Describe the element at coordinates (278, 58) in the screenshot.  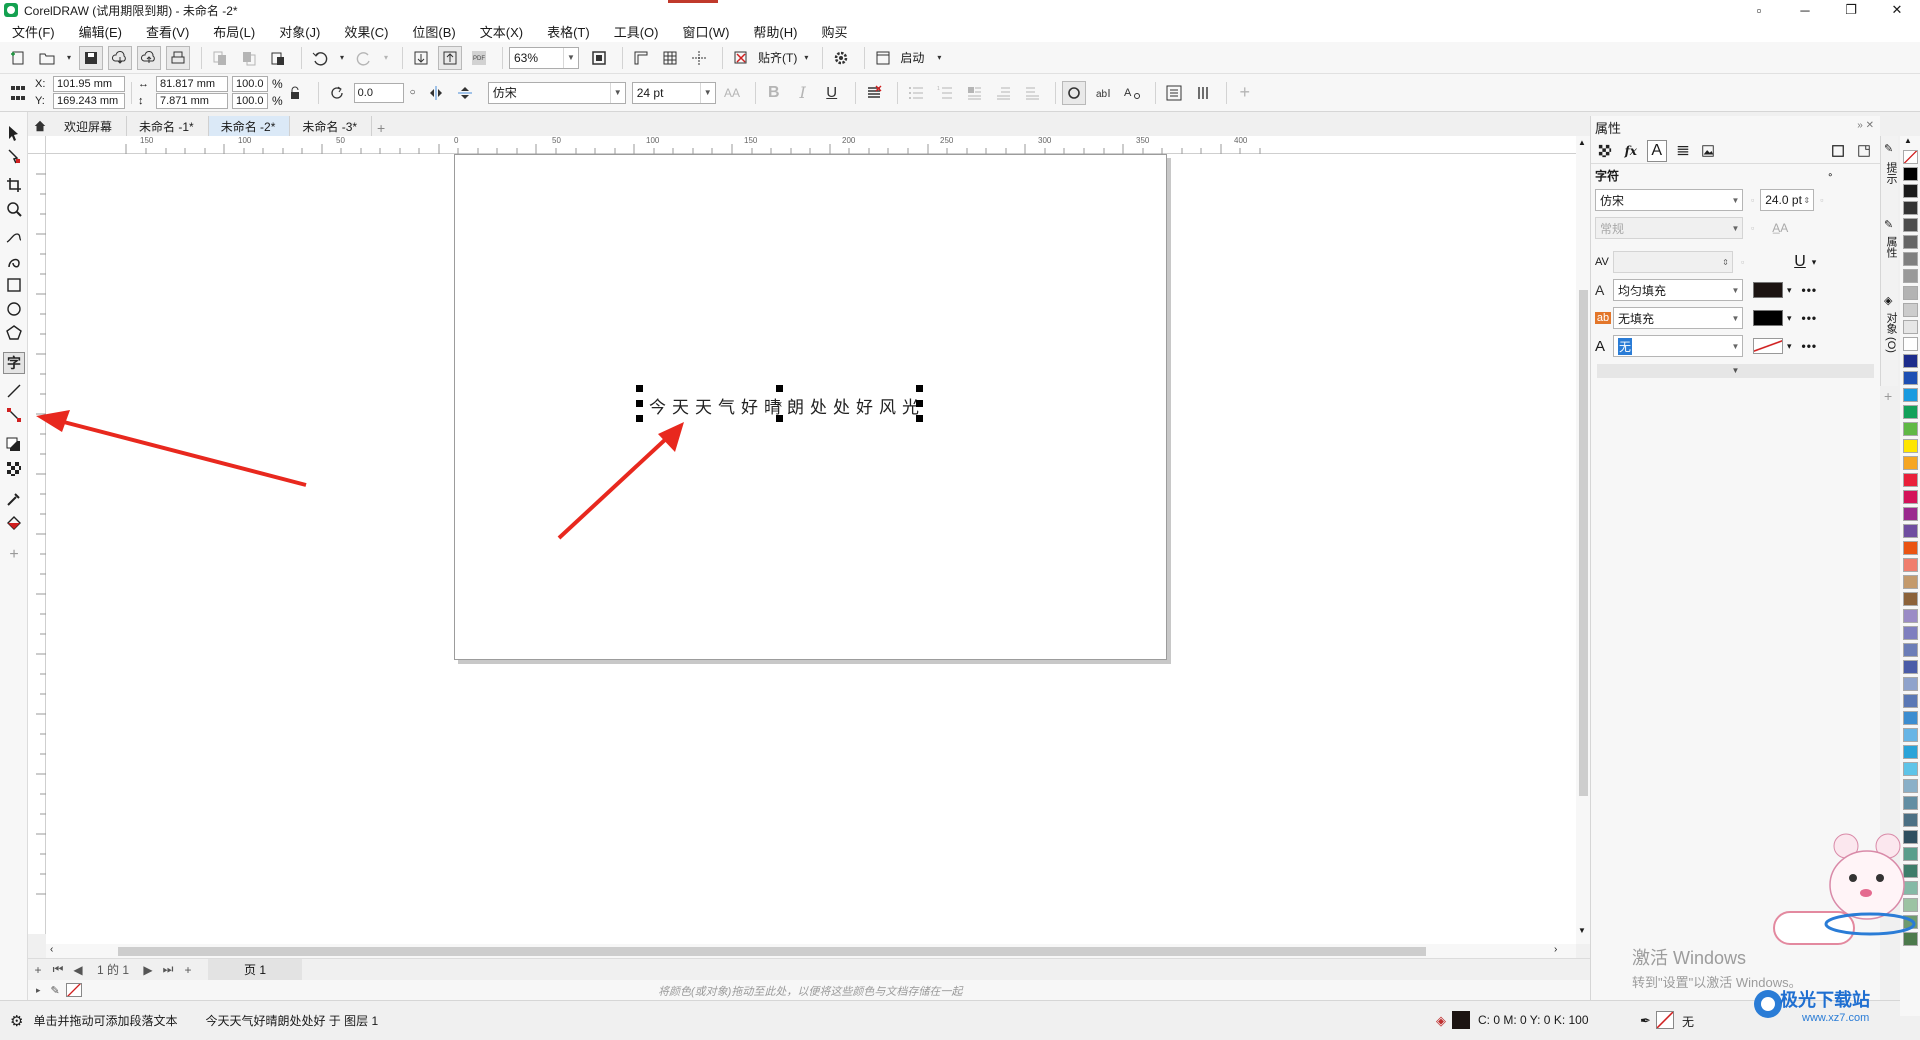
I see `paste-icon` at that location.